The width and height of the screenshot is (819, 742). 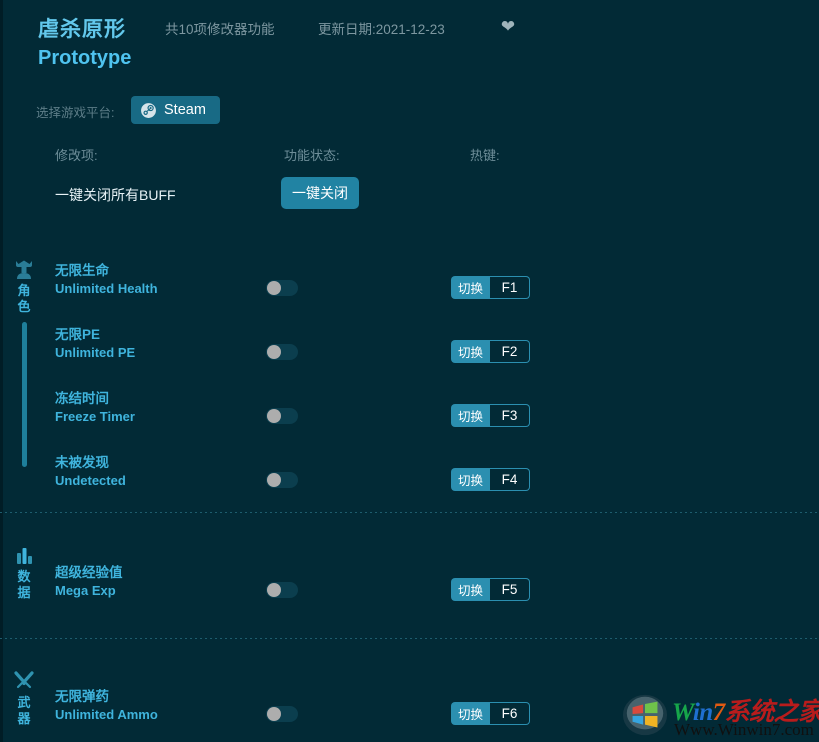 I want to click on hotkey-key-label: F4, so click(x=510, y=479).